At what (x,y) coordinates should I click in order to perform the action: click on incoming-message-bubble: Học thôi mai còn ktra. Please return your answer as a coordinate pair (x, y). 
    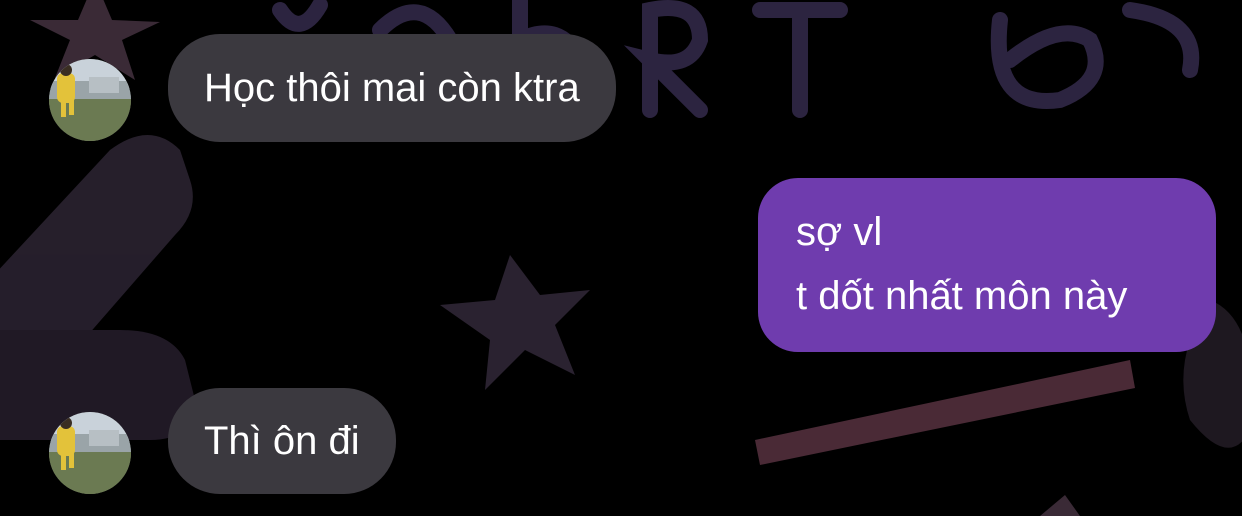
    Looking at the image, I should click on (392, 88).